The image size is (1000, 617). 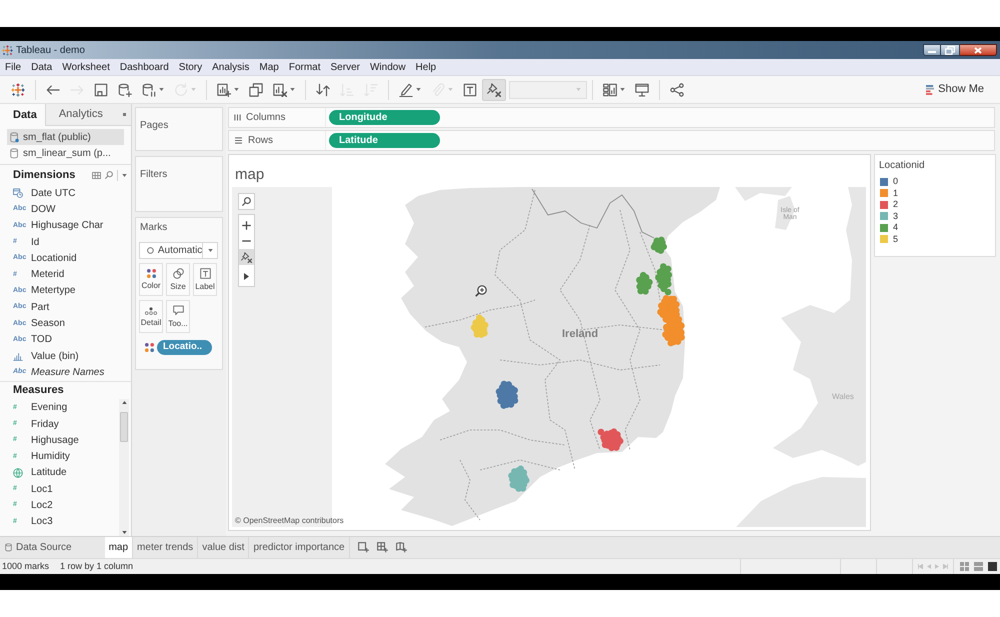 I want to click on reset-map-button, so click(x=246, y=257).